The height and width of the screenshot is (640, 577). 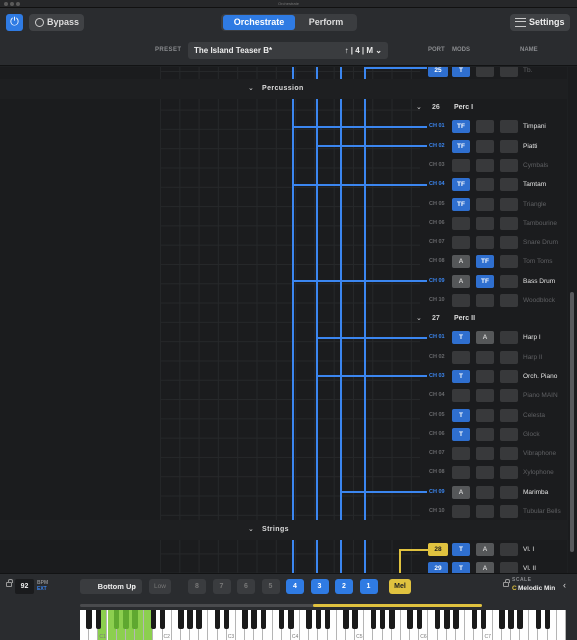 I want to click on power-button: ⏻, so click(x=14, y=22).